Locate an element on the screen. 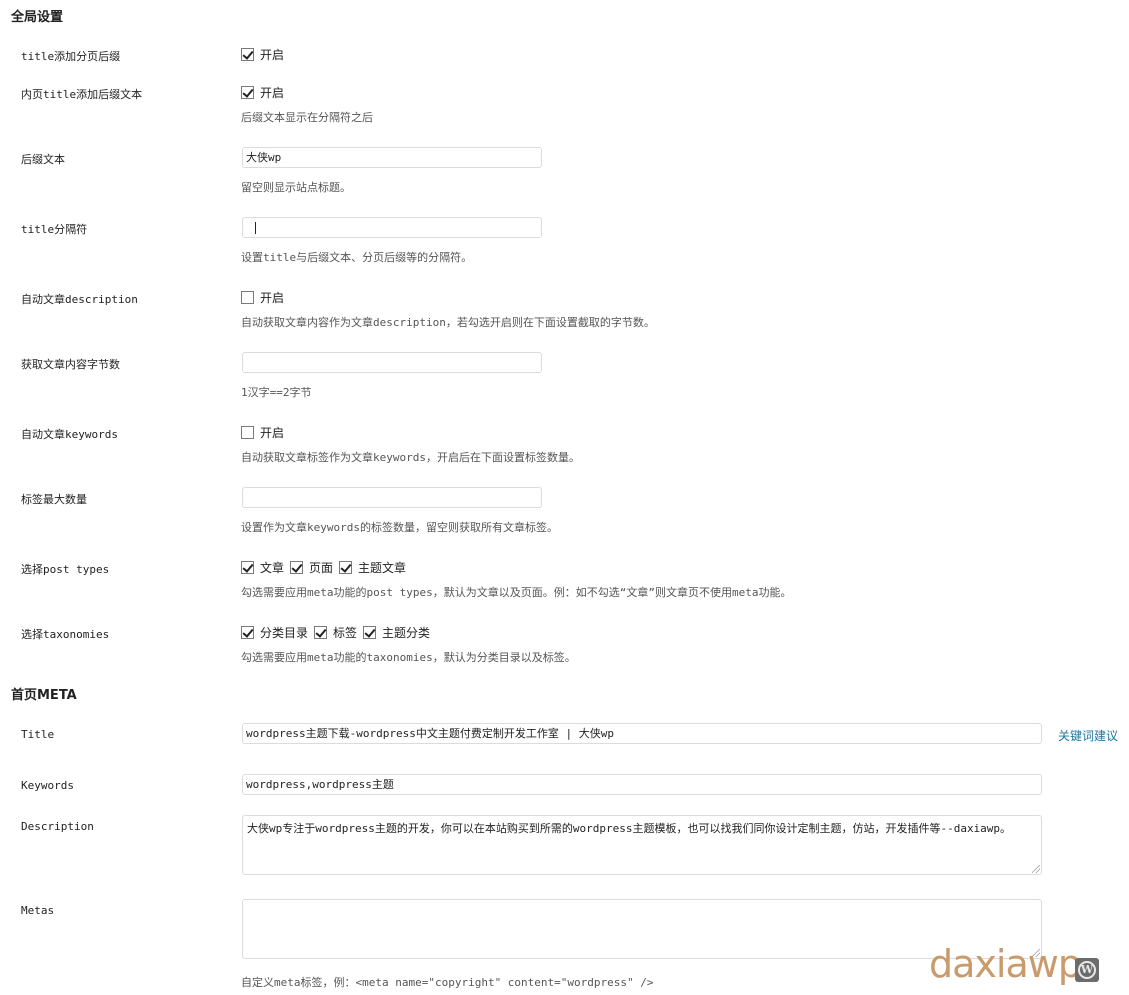 This screenshot has height=995, width=1129. content-bytes-input is located at coordinates (392, 362).